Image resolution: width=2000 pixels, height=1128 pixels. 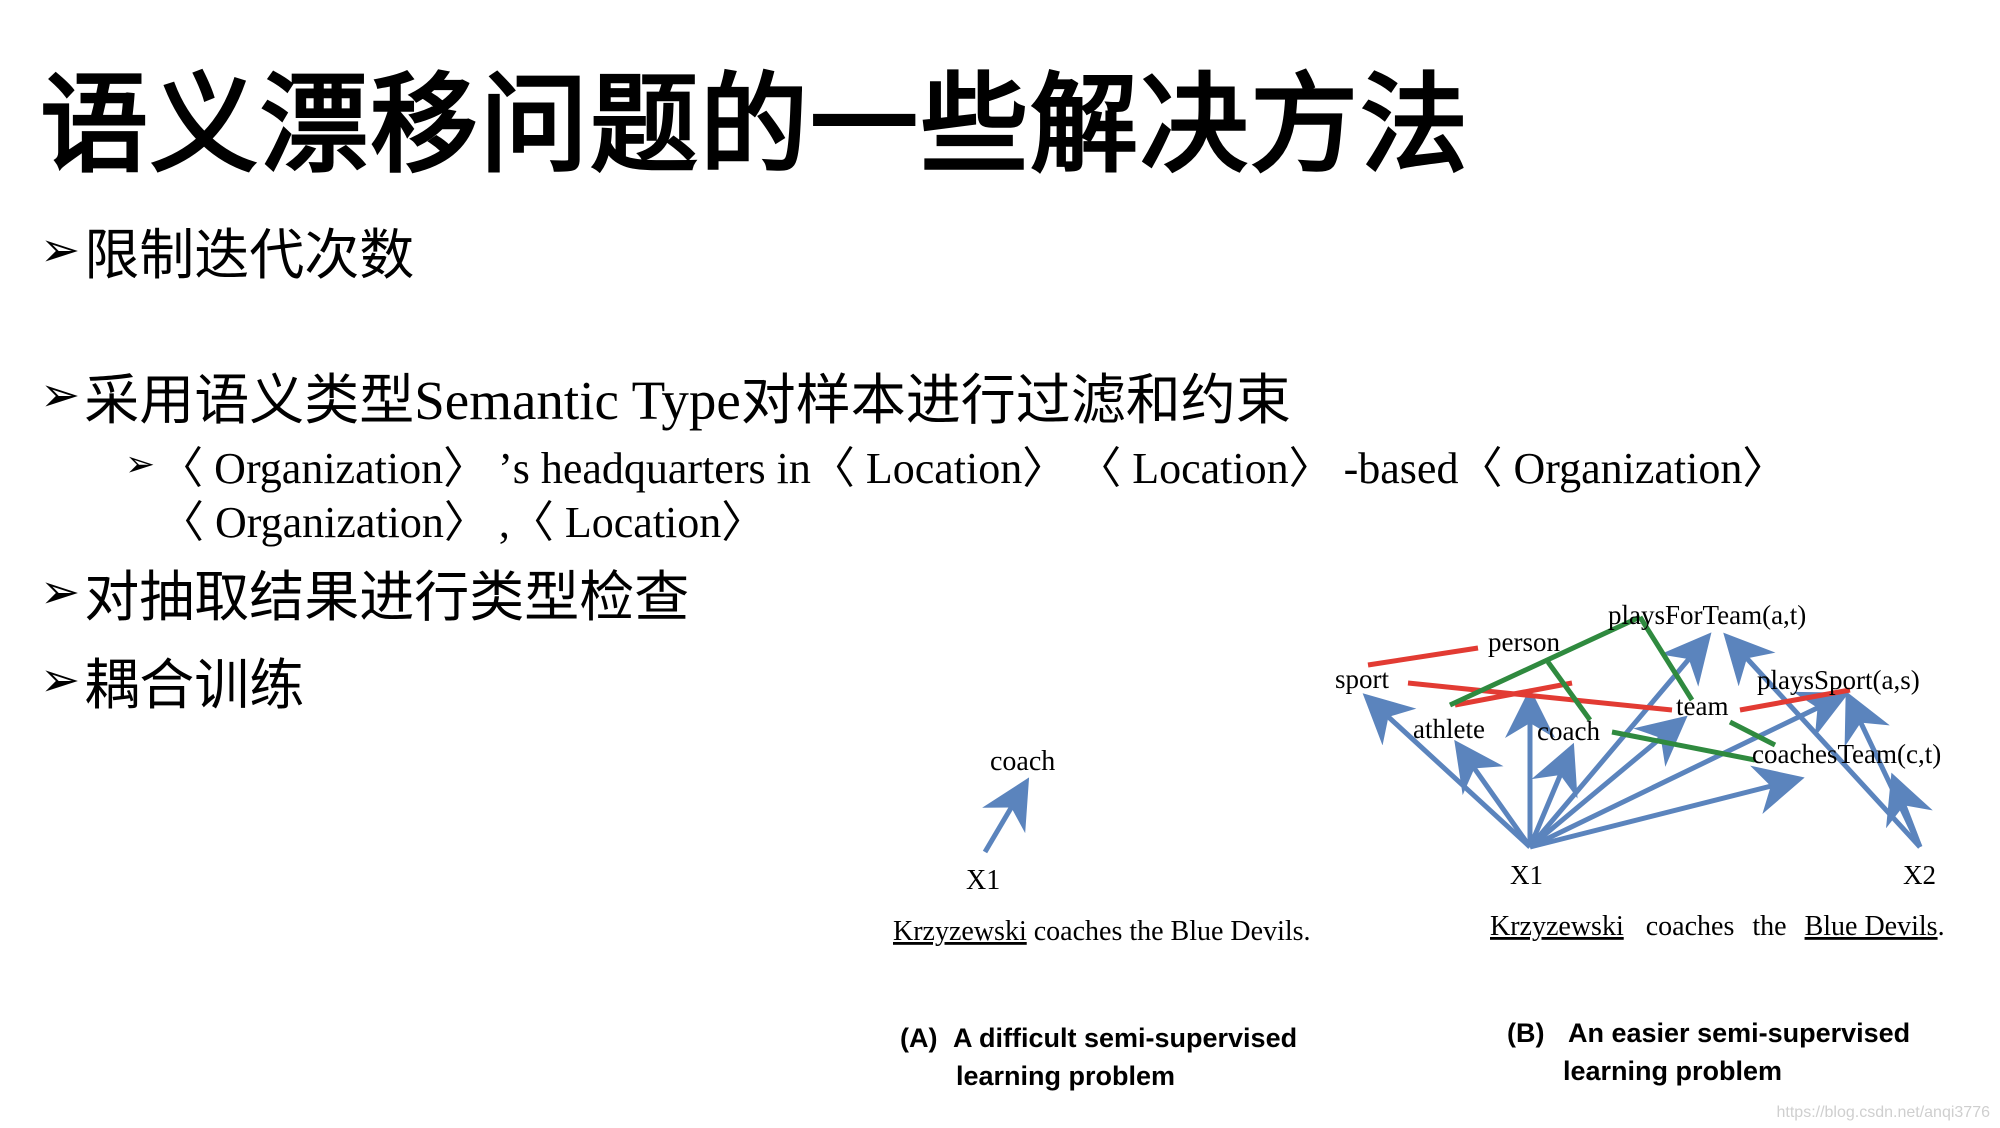 What do you see at coordinates (1524, 642) in the screenshot?
I see `node-person: person` at bounding box center [1524, 642].